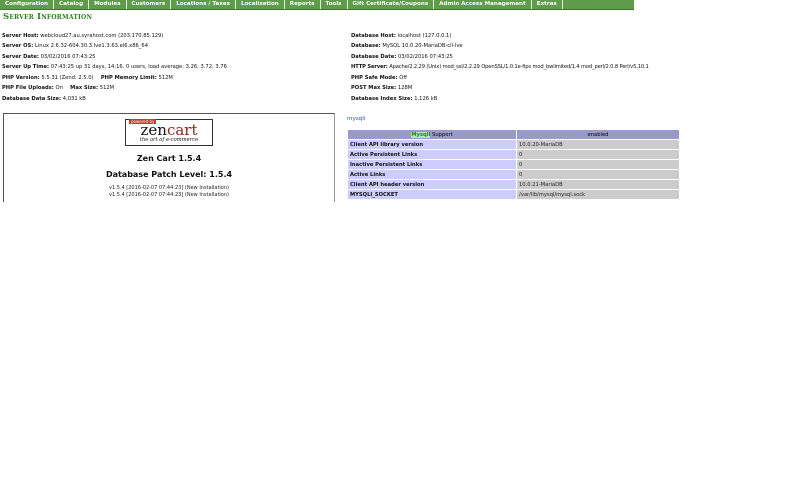 The height and width of the screenshot is (500, 800). Describe the element at coordinates (165, 78) in the screenshot. I see `php-memory-value: 512M` at that location.